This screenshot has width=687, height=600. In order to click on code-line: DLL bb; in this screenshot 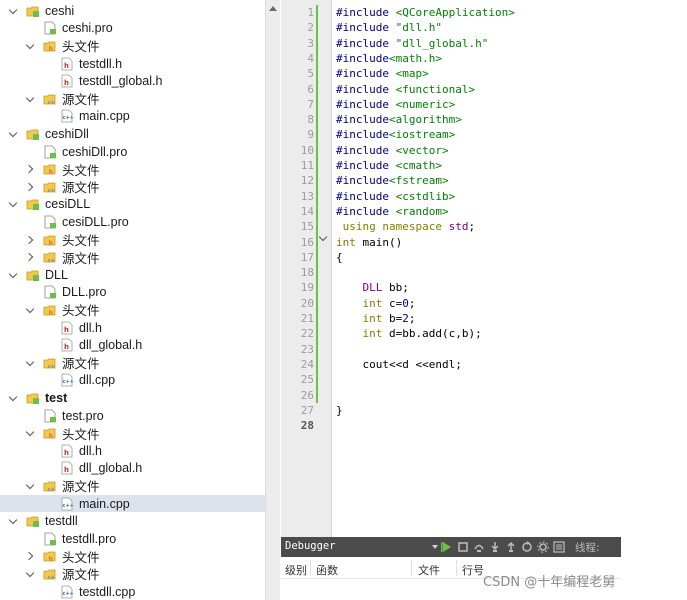, I will do `click(372, 287)`.